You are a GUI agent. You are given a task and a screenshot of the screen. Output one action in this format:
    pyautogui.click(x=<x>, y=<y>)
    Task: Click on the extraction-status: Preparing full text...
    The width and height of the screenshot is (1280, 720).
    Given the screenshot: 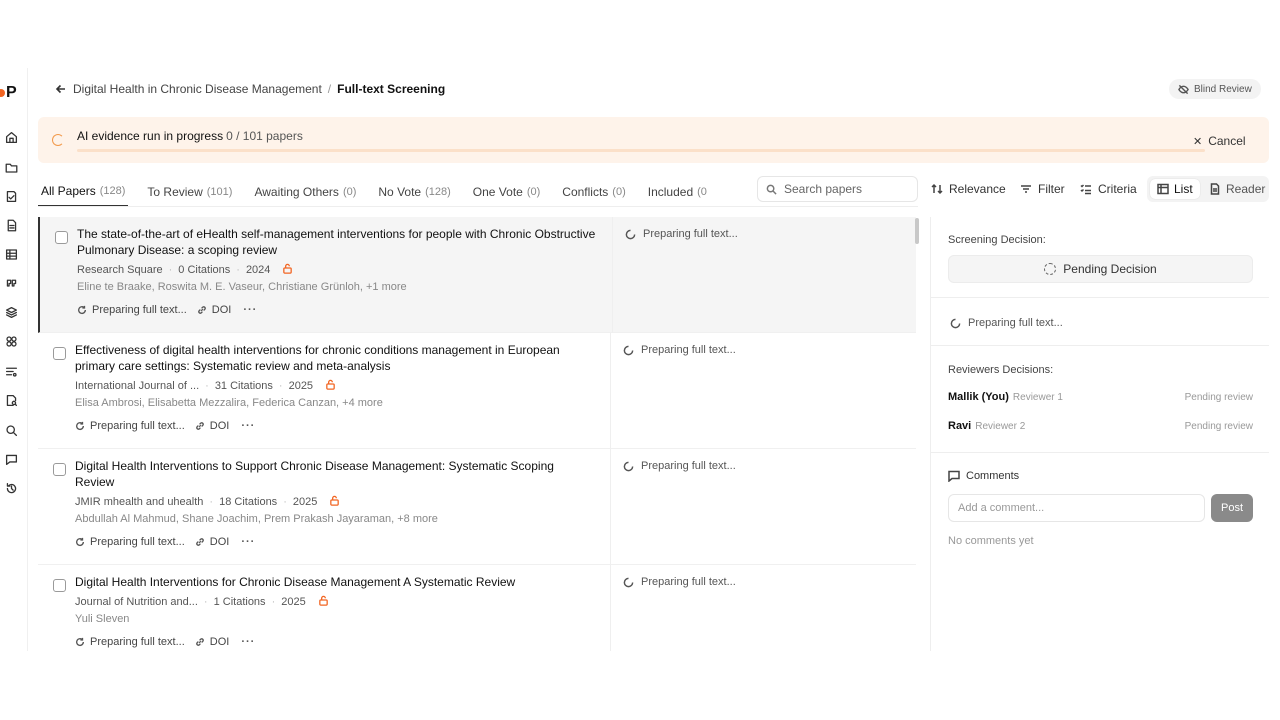 What is the action you would take?
    pyautogui.click(x=679, y=582)
    